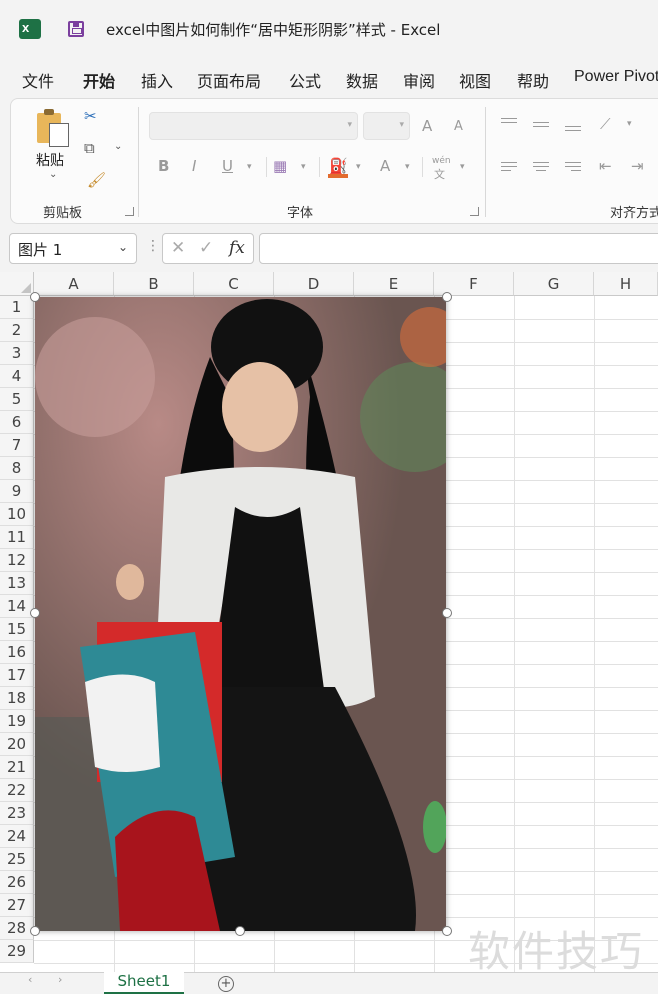 The image size is (658, 994). I want to click on increase-indent-icon: ⇥, so click(637, 166).